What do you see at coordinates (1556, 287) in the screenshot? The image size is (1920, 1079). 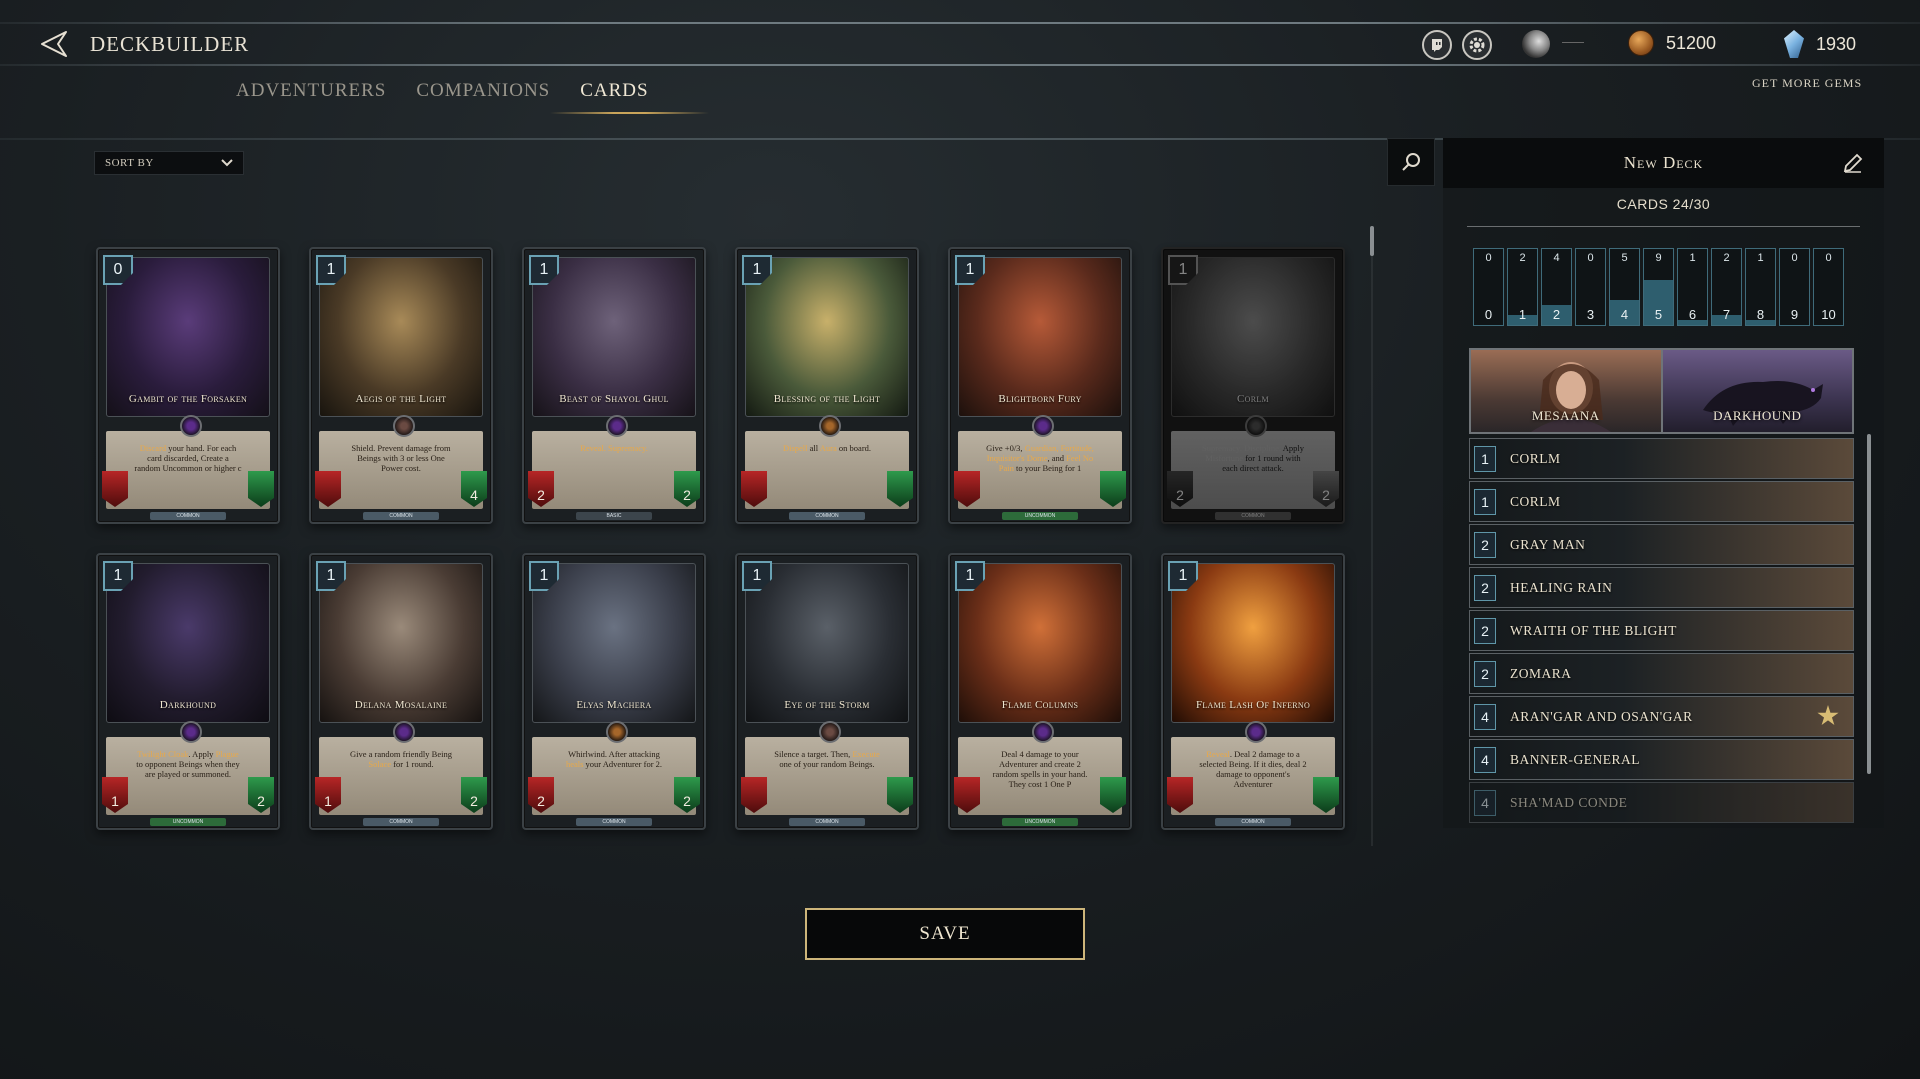 I see `curve-bar: 42` at bounding box center [1556, 287].